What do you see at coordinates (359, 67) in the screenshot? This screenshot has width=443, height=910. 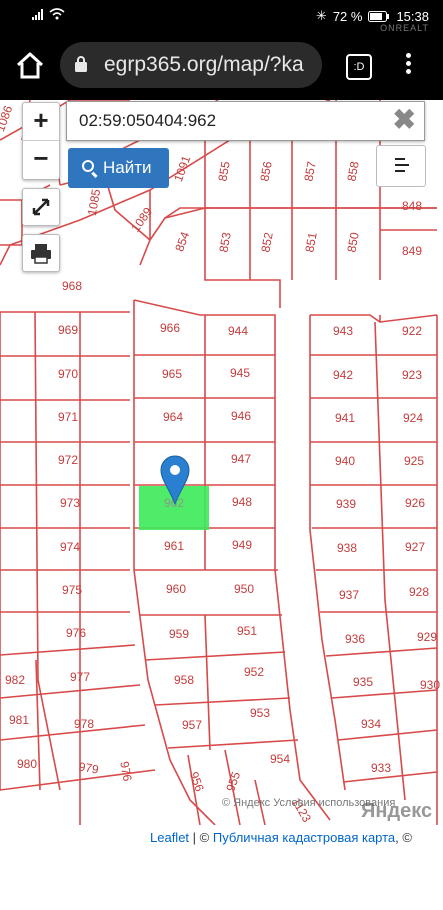 I see `tabs-button: :D` at bounding box center [359, 67].